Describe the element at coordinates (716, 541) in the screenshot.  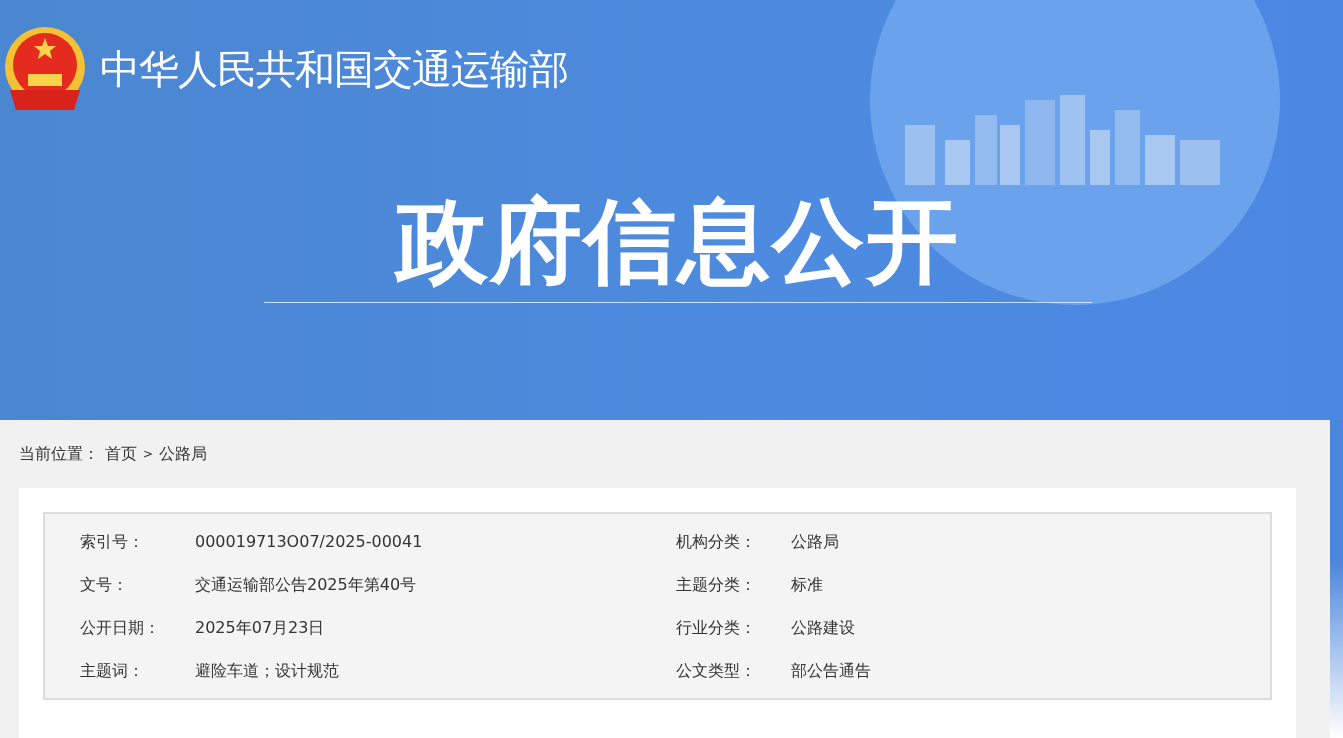
I see `field-label: 机构分类：` at that location.